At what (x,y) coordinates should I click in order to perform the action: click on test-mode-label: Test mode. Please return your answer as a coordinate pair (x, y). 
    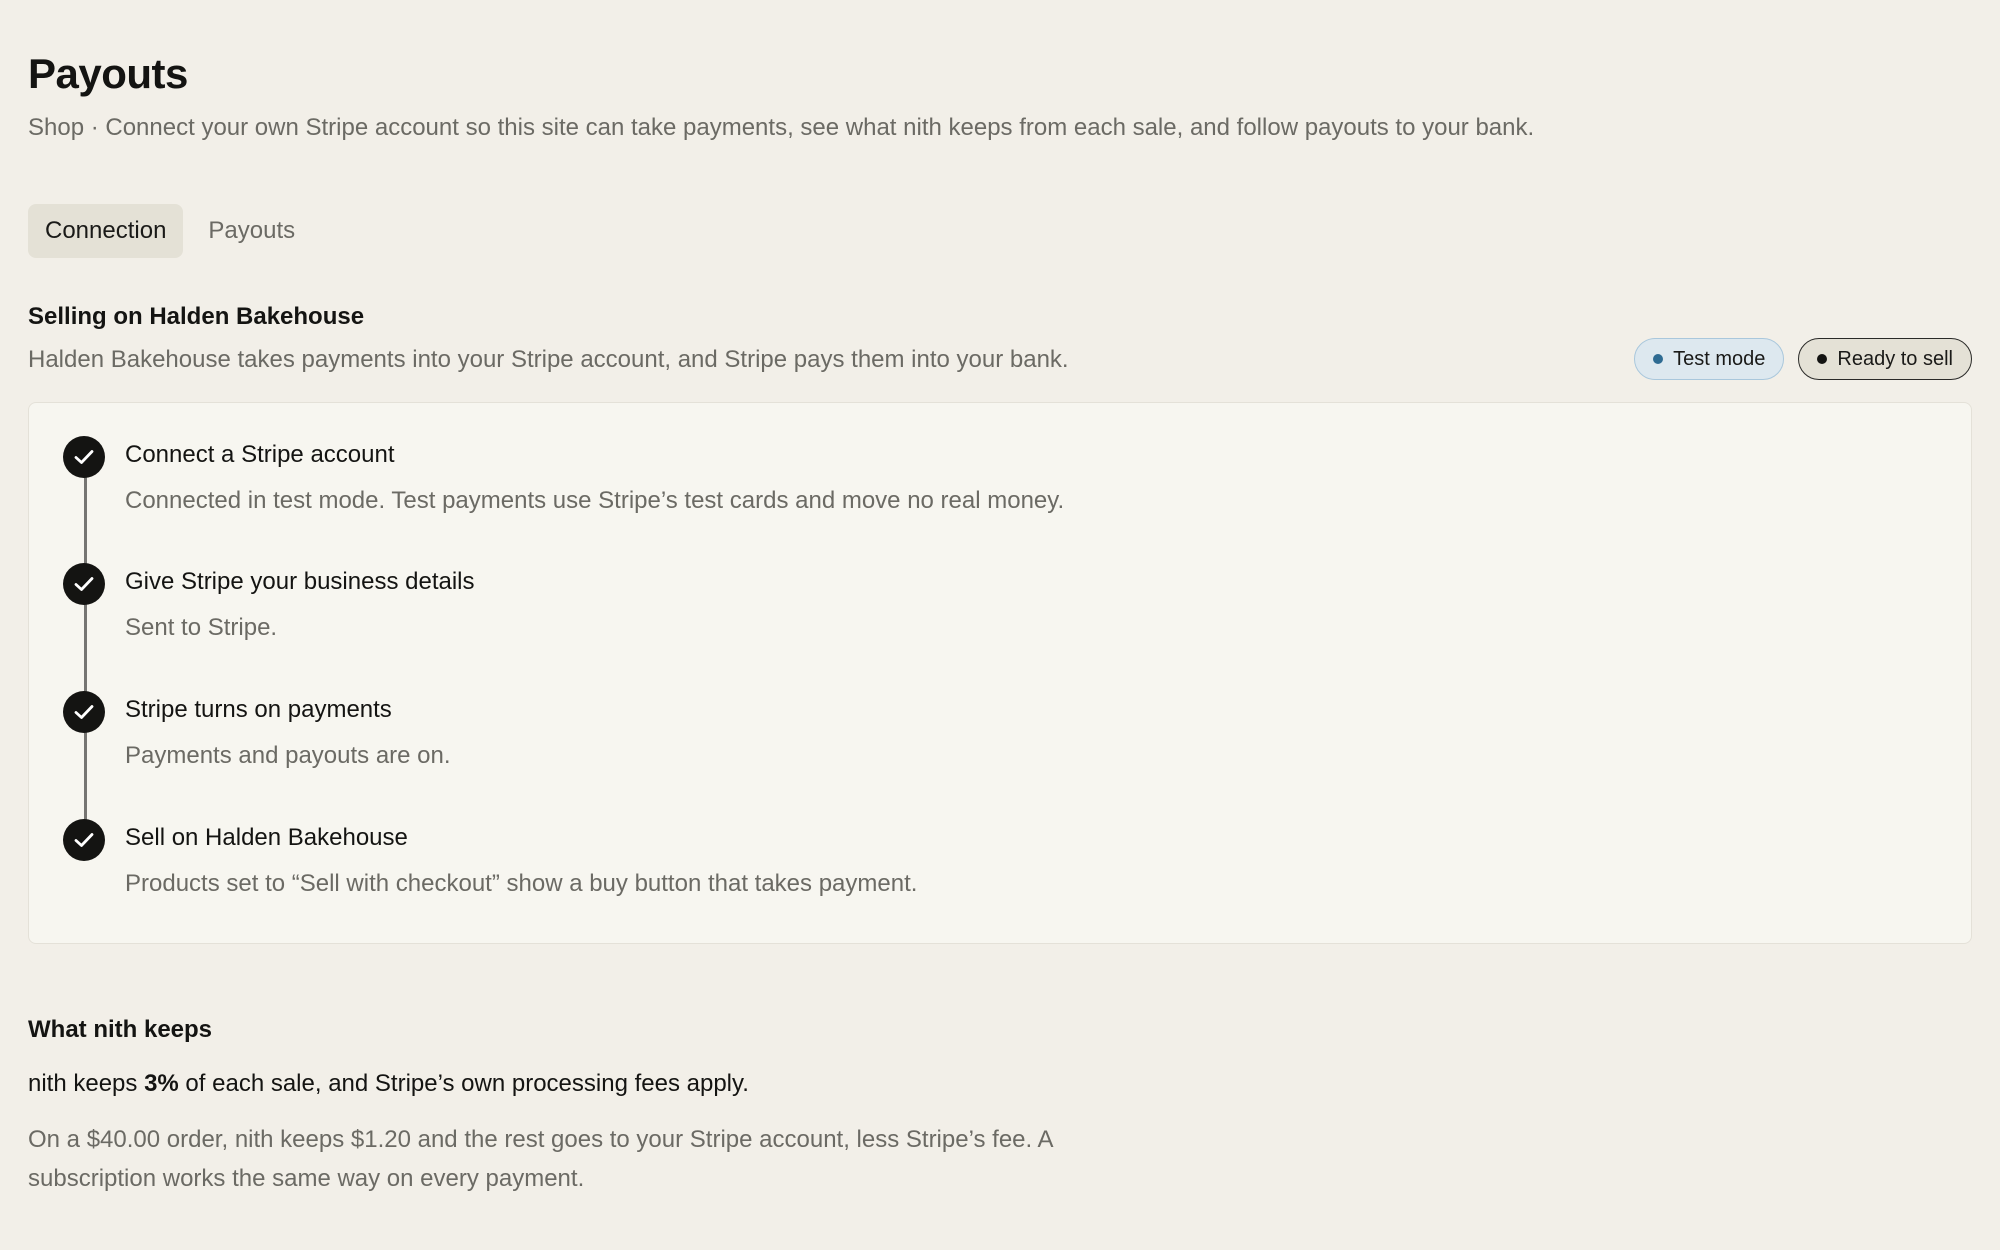
    Looking at the image, I should click on (1719, 358).